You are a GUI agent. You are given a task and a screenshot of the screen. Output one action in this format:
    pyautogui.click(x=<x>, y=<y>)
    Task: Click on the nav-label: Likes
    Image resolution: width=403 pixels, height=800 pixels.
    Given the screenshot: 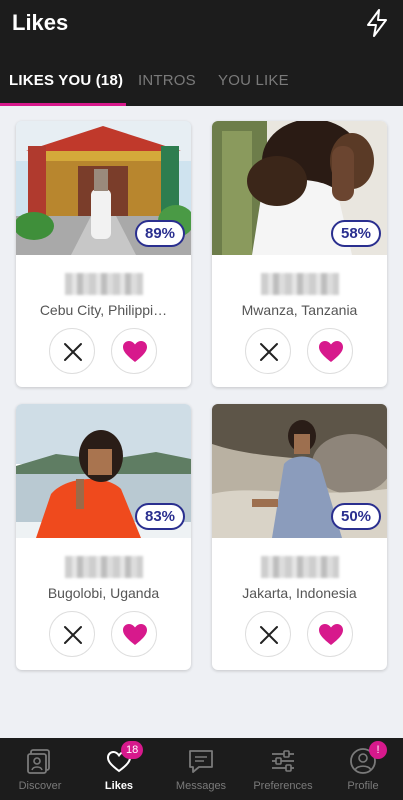 What is the action you would take?
    pyautogui.click(x=119, y=786)
    